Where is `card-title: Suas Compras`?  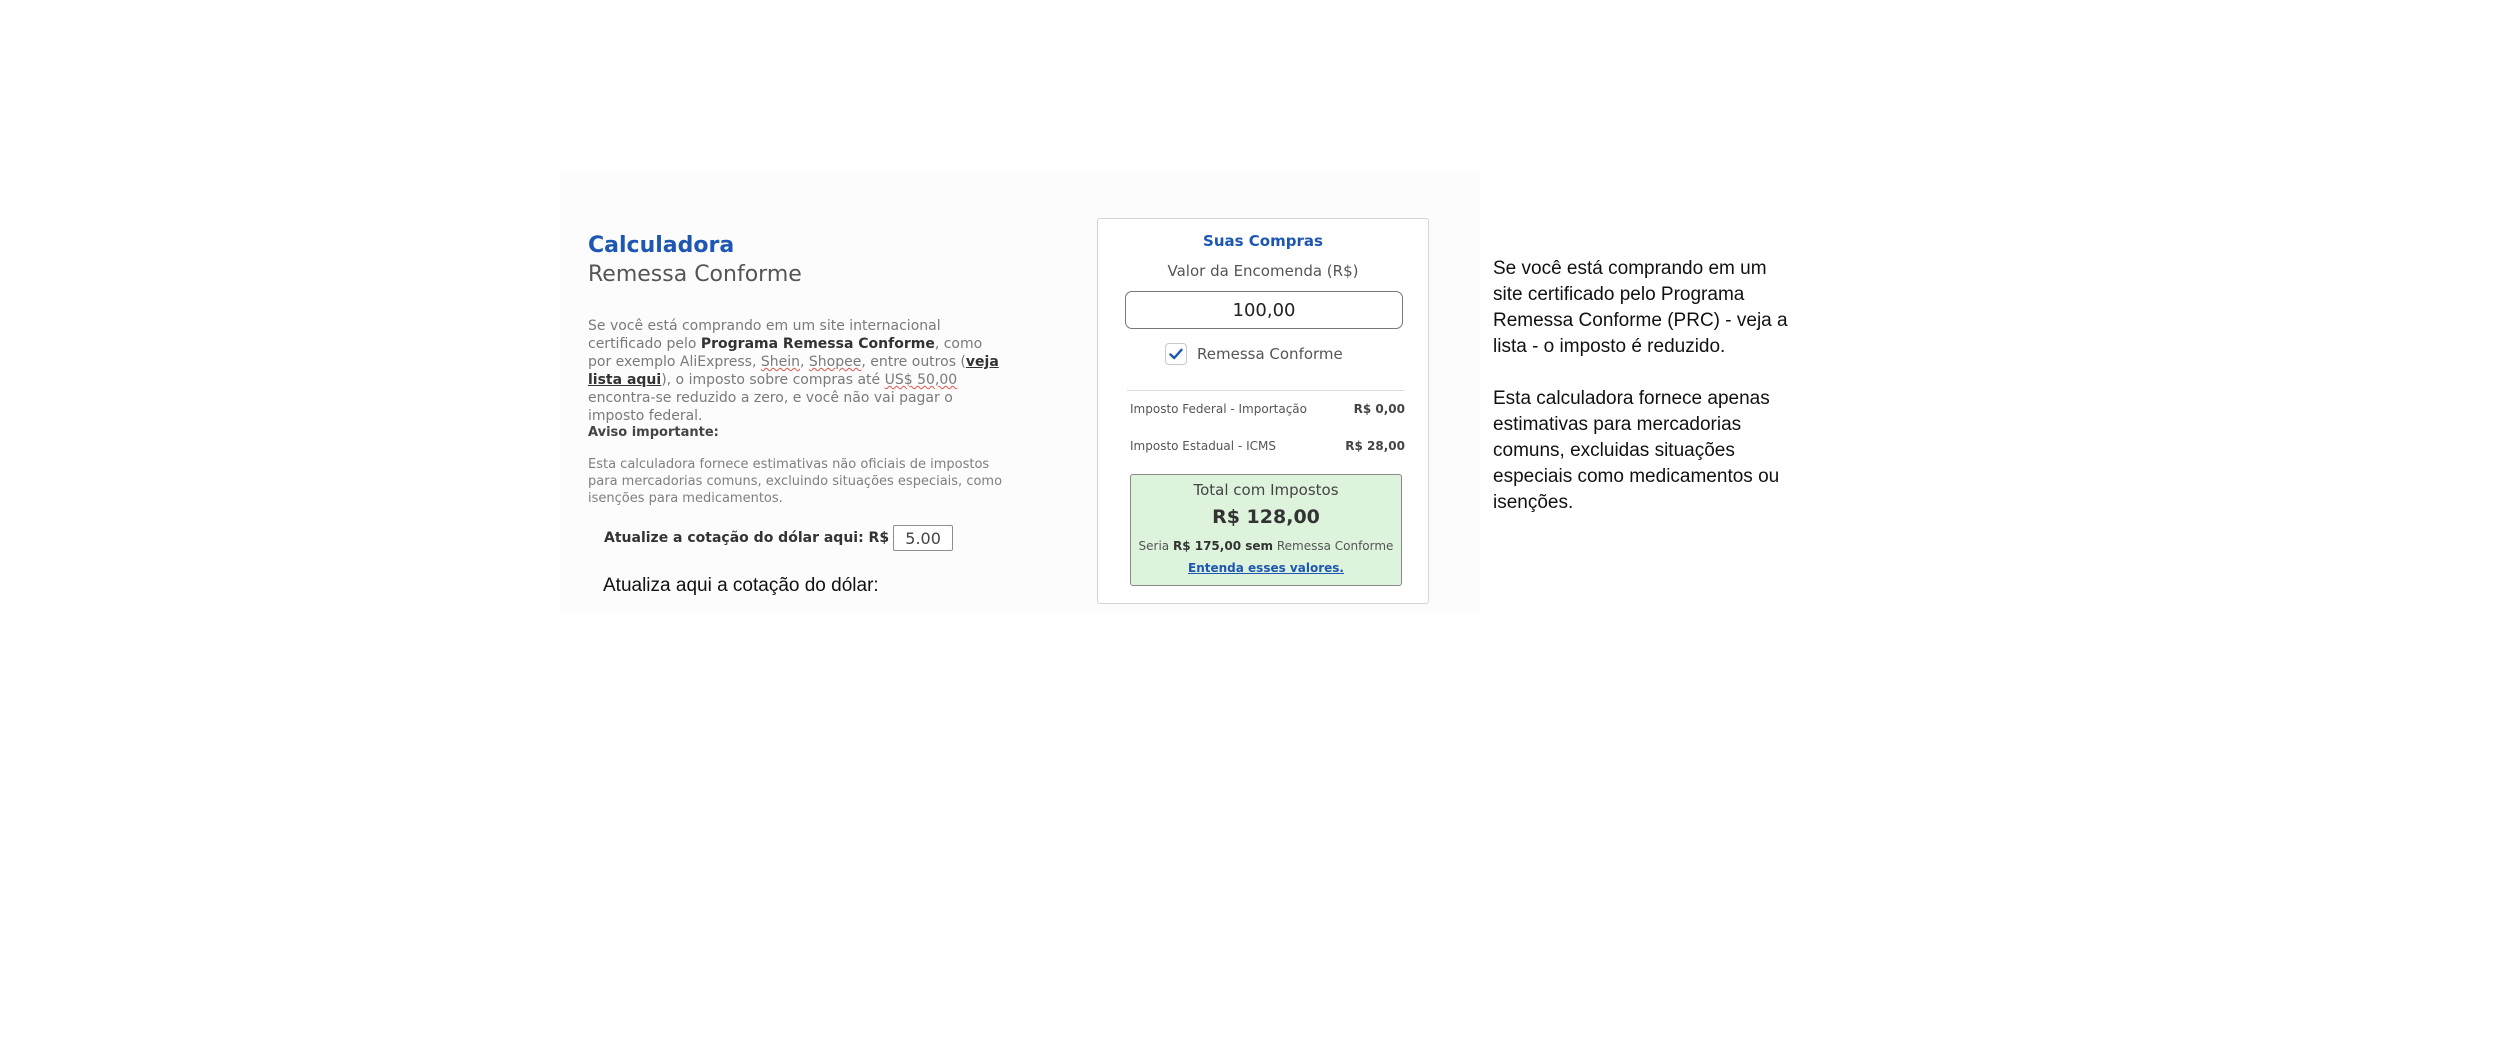 card-title: Suas Compras is located at coordinates (1263, 241).